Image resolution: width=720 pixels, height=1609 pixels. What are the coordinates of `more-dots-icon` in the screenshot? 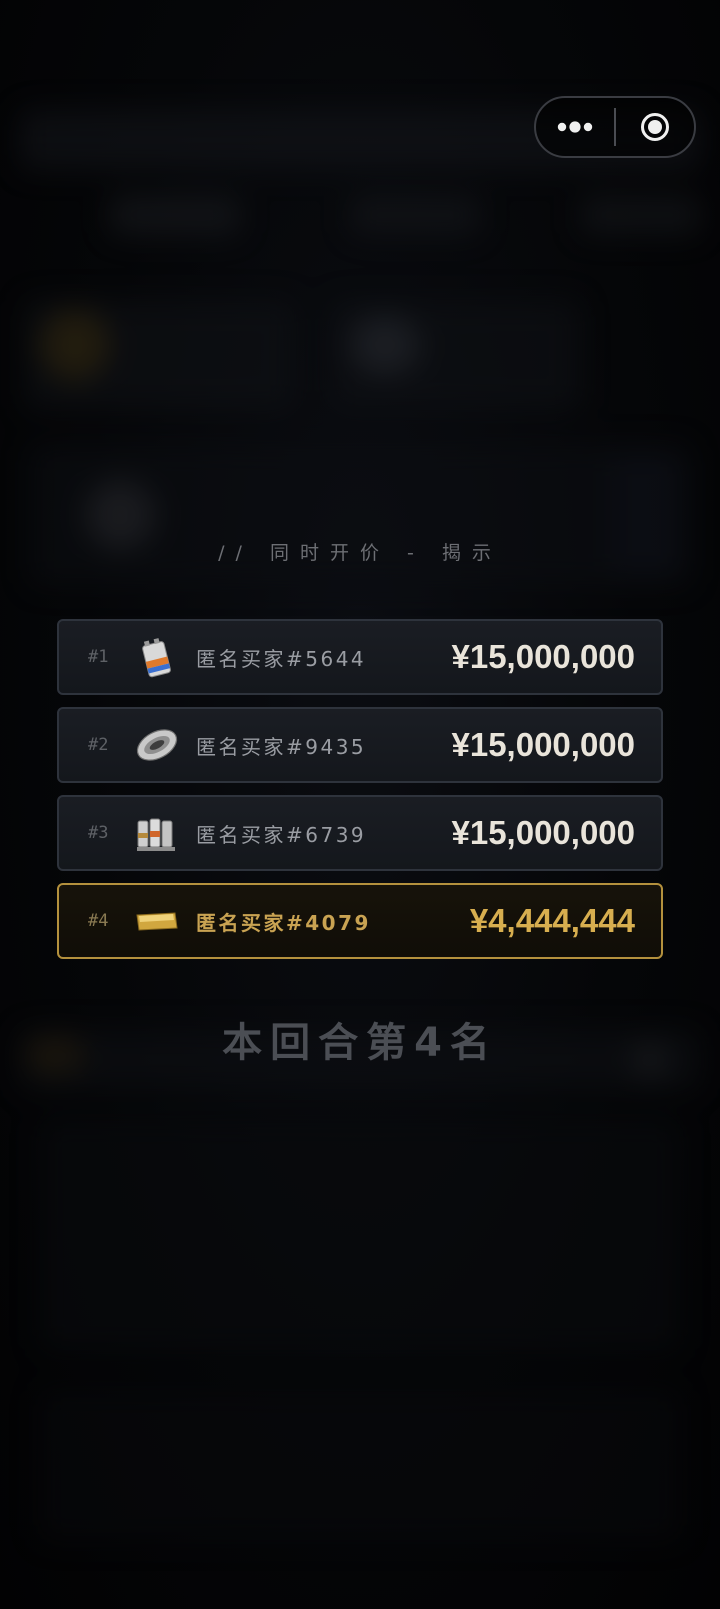 It's located at (575, 127).